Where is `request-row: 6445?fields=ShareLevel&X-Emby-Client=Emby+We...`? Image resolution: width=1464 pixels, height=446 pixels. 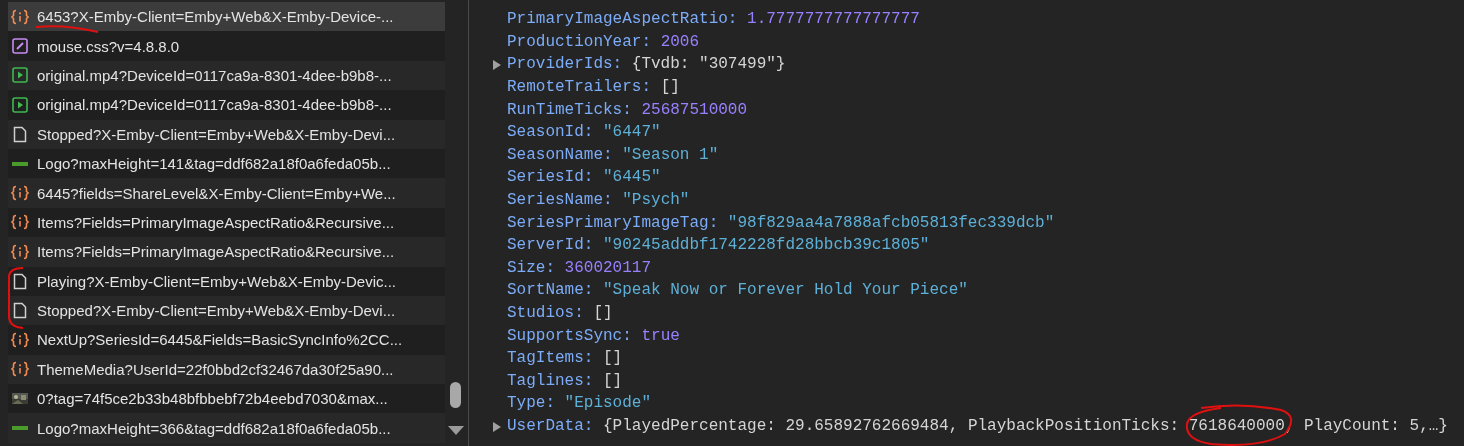 request-row: 6445?fields=ShareLevel&X-Emby-Client=Emby+We... is located at coordinates (226, 193).